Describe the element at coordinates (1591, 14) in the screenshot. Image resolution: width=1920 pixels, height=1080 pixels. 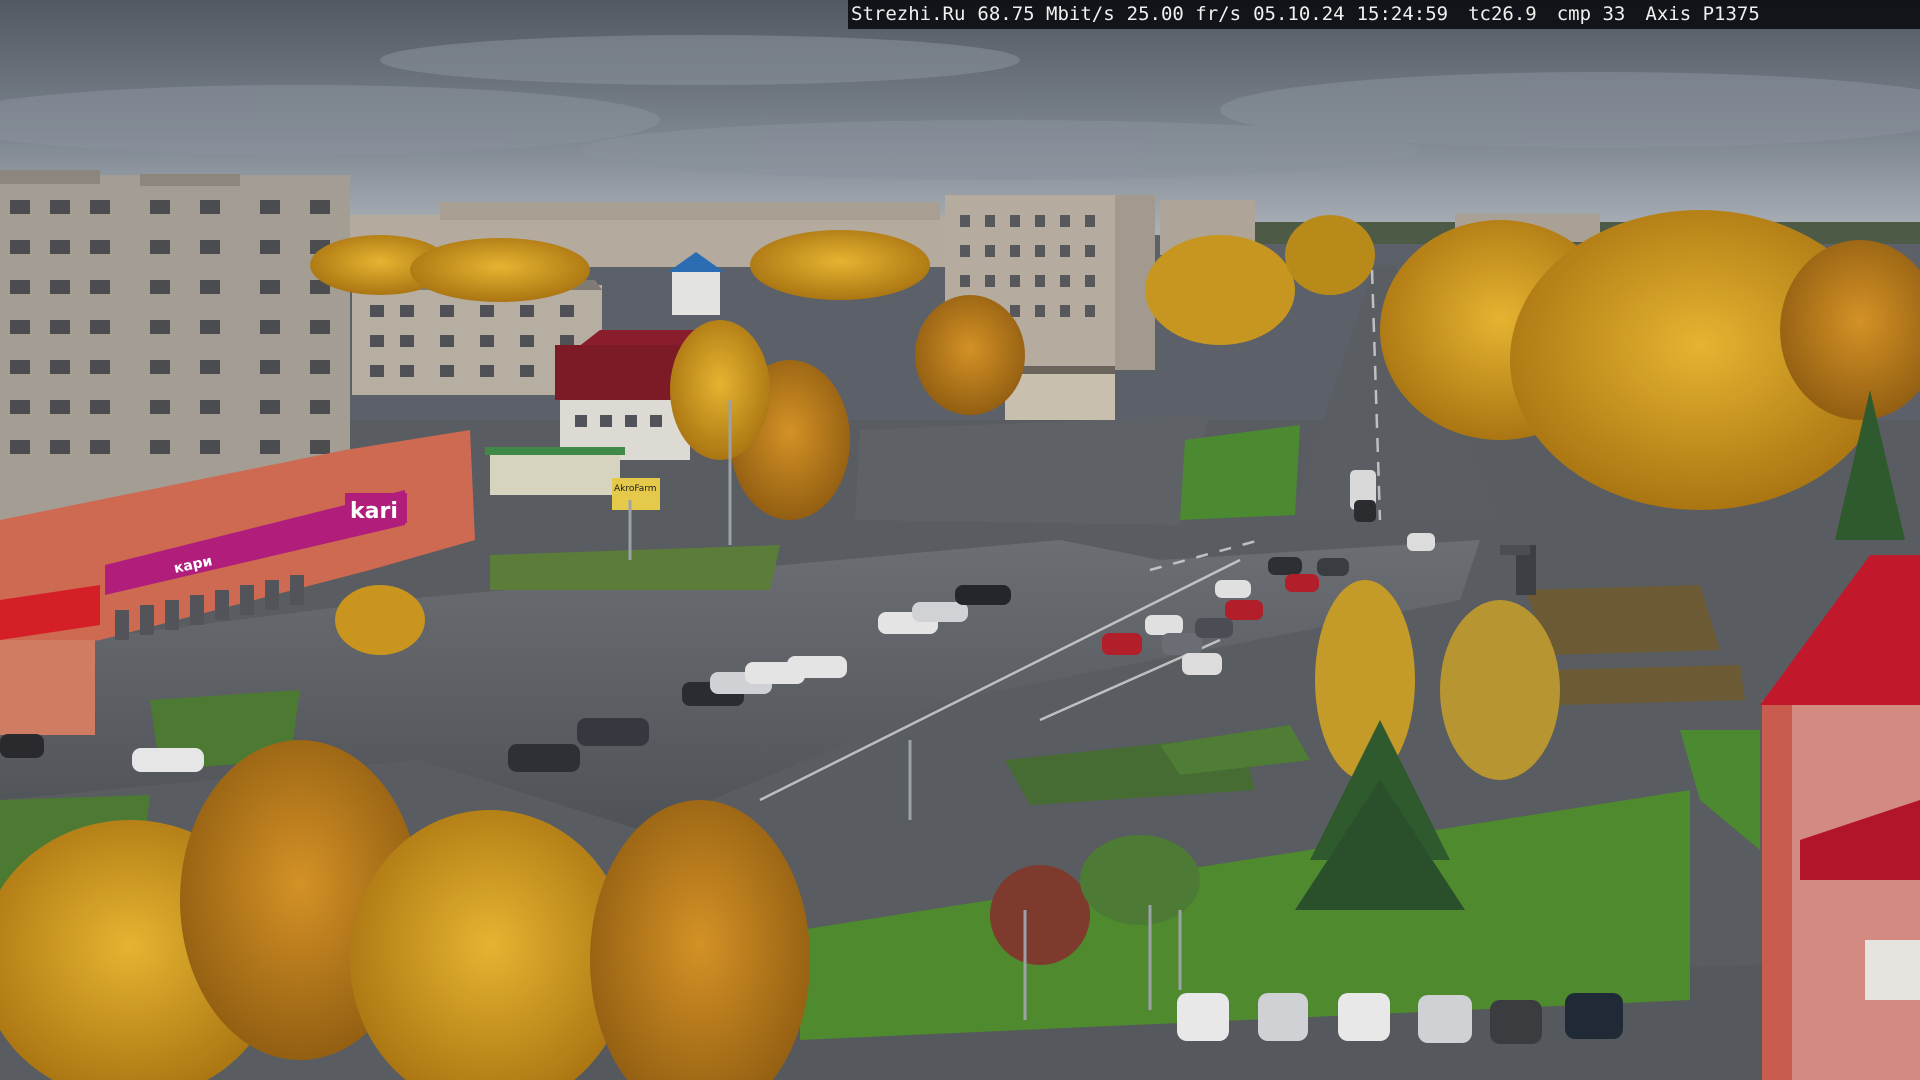
I see `osd-cmp: cmp 33` at that location.